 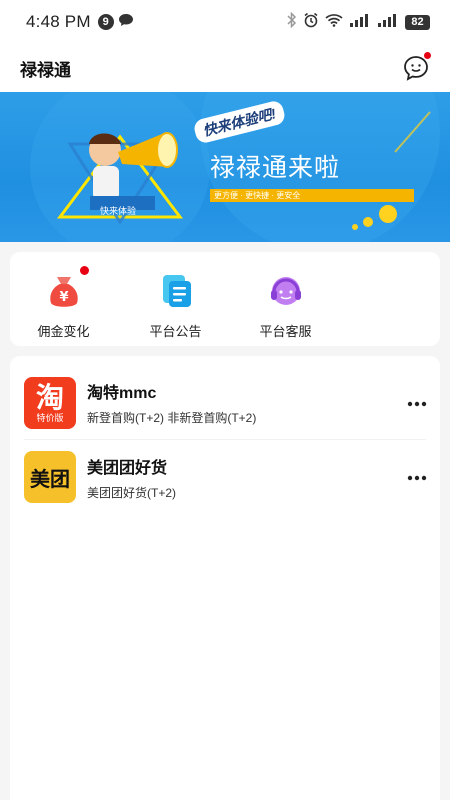 What do you see at coordinates (225, 22) in the screenshot?
I see `status-bar: 4:48 PM 9 82` at bounding box center [225, 22].